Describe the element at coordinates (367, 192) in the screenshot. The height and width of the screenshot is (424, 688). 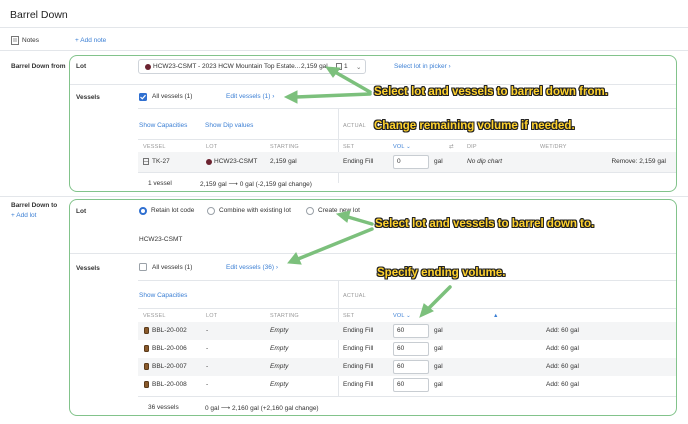
I see `annotation-arrows` at that location.